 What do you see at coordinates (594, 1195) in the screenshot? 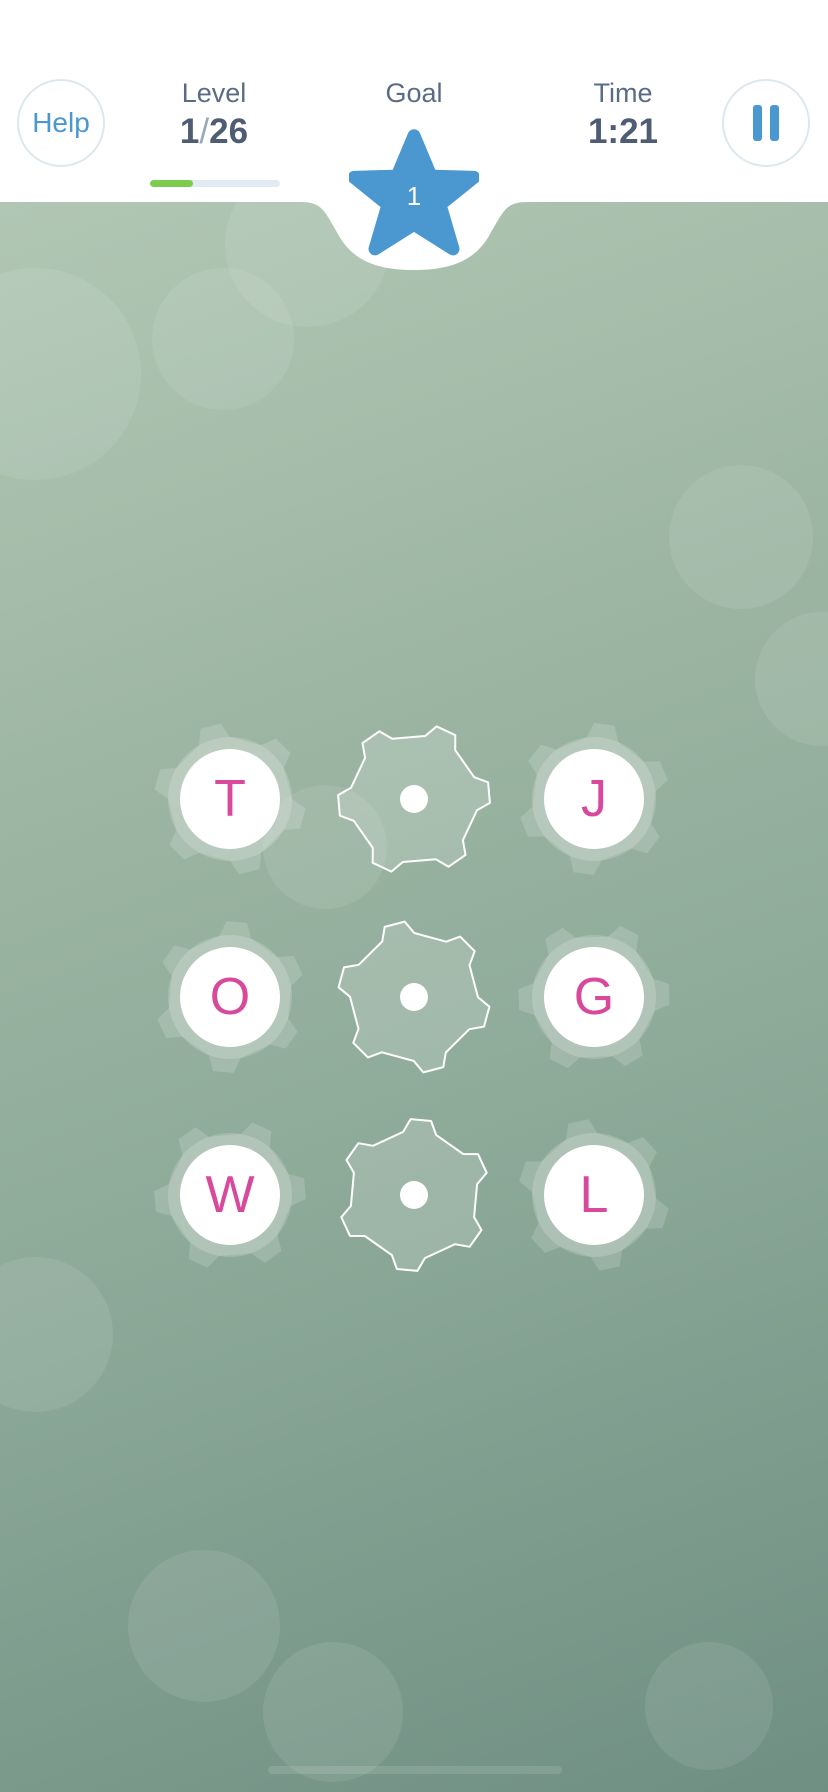
I see `letter-tile-l: L` at bounding box center [594, 1195].